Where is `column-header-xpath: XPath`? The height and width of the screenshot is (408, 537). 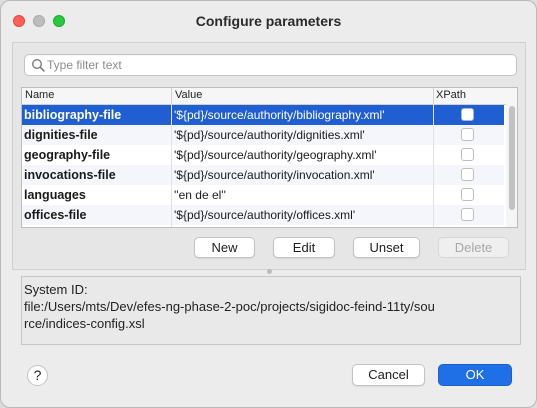 column-header-xpath: XPath is located at coordinates (451, 95).